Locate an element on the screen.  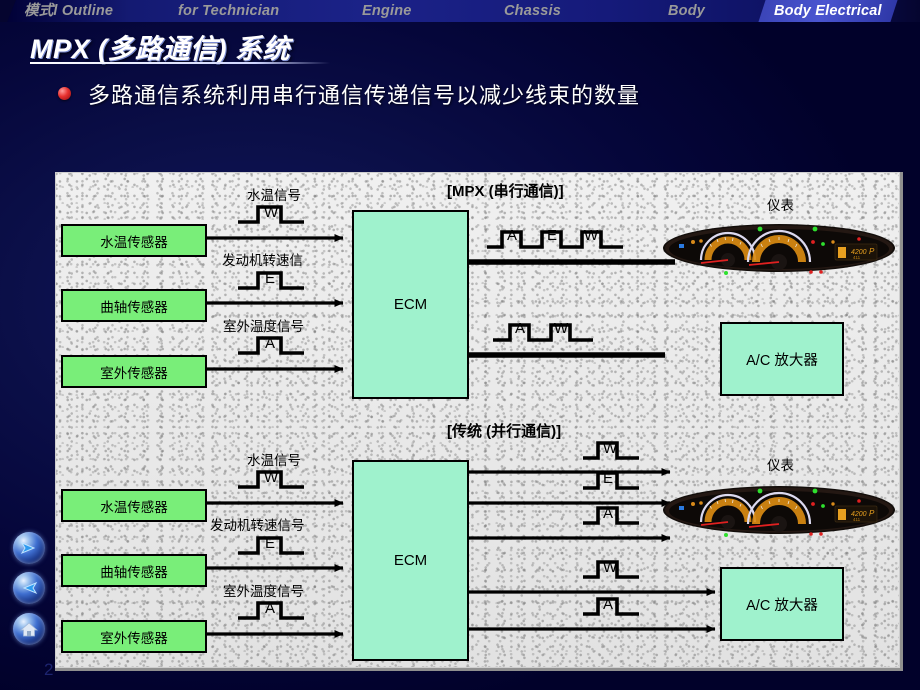
page-title: MPX (多路通信) 系统 is located at coordinates (160, 49).